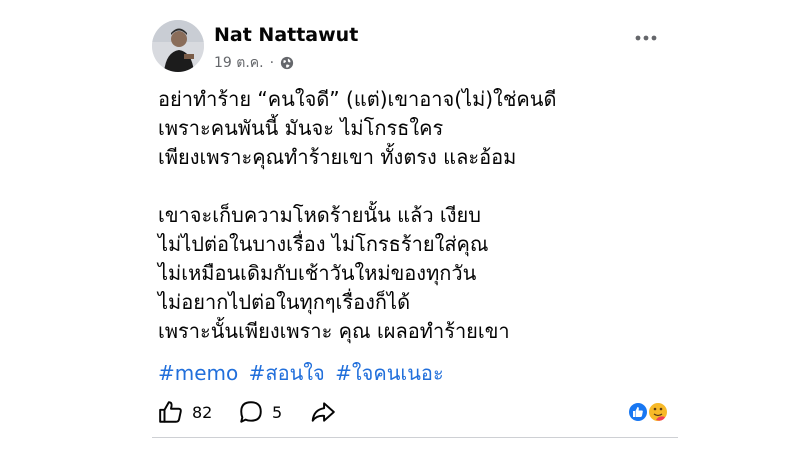  I want to click on hashtag-link: #memo, so click(198, 373).